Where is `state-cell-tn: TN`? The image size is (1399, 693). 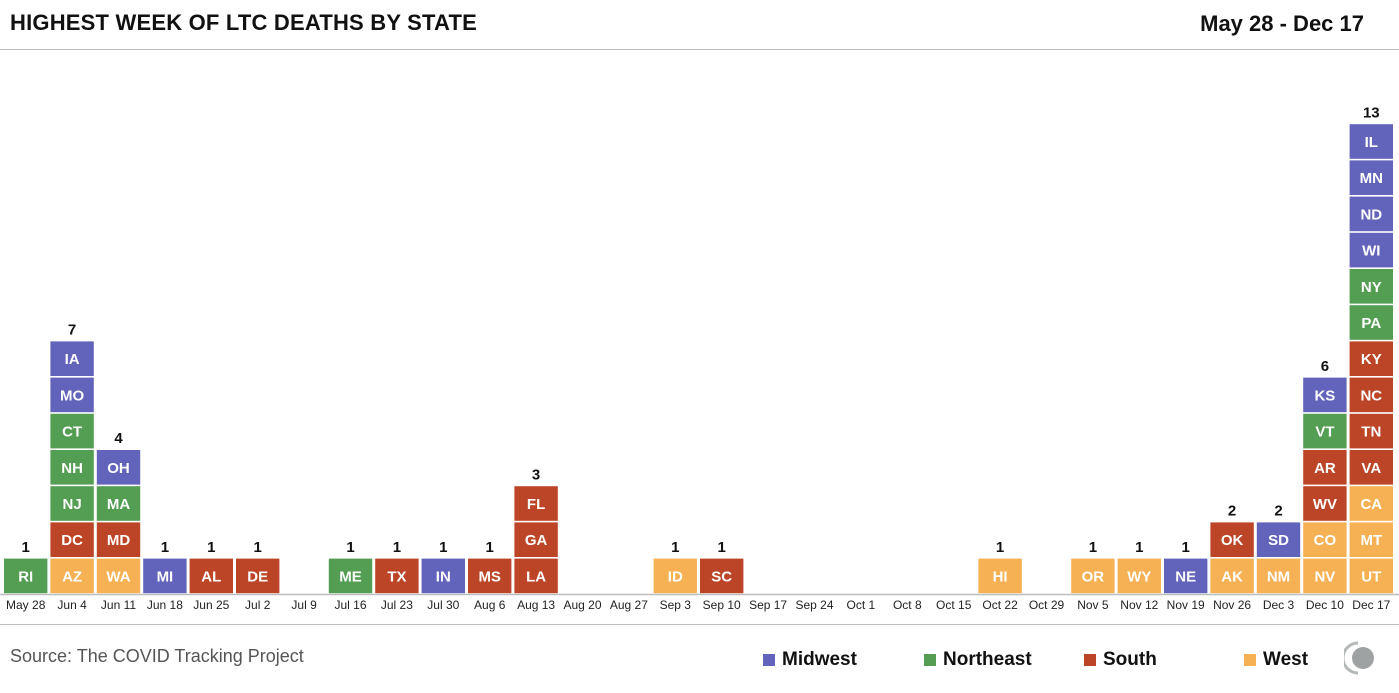
state-cell-tn: TN is located at coordinates (1371, 431).